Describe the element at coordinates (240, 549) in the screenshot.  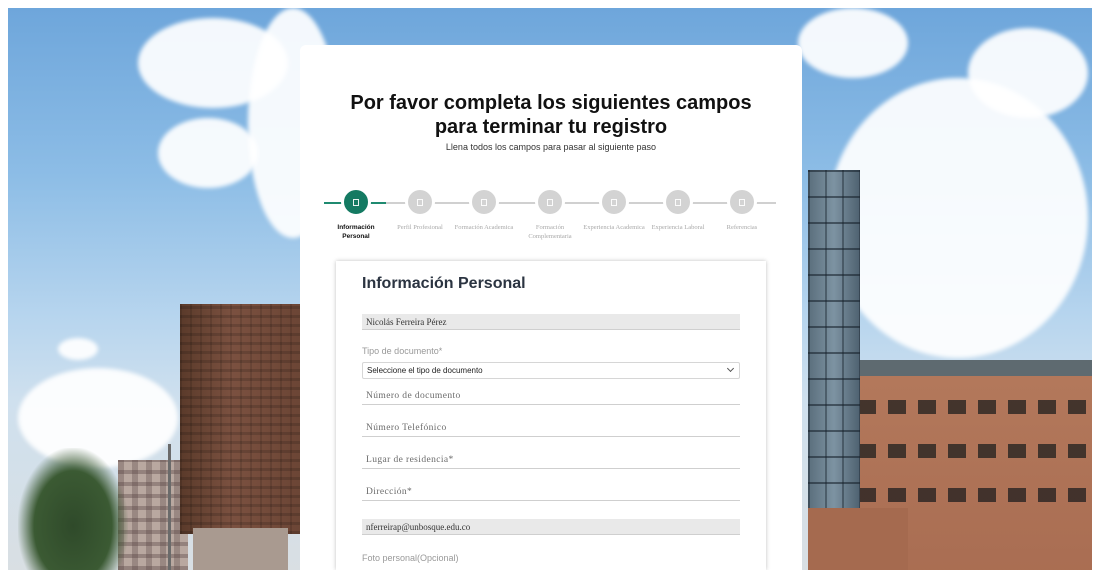
I see `building-low` at that location.